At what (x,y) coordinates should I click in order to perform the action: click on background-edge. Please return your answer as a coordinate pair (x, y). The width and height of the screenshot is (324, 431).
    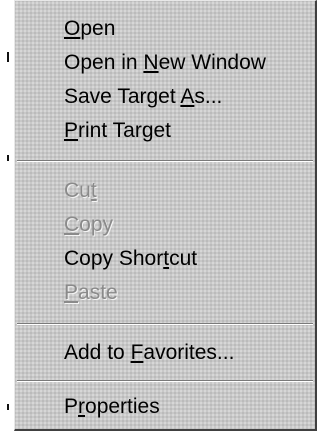
    Looking at the image, I should click on (7, 215).